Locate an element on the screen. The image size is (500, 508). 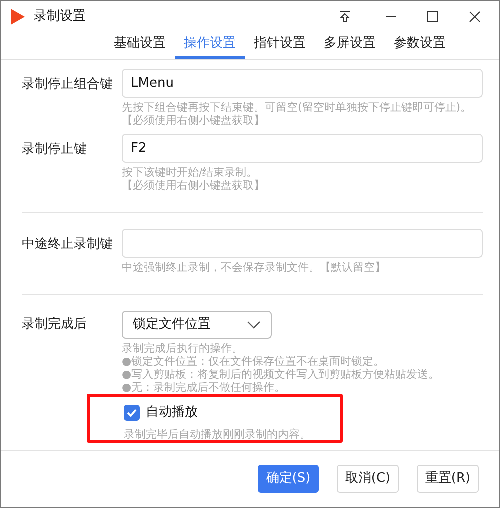
window-title: 录制设置 is located at coordinates (60, 17).